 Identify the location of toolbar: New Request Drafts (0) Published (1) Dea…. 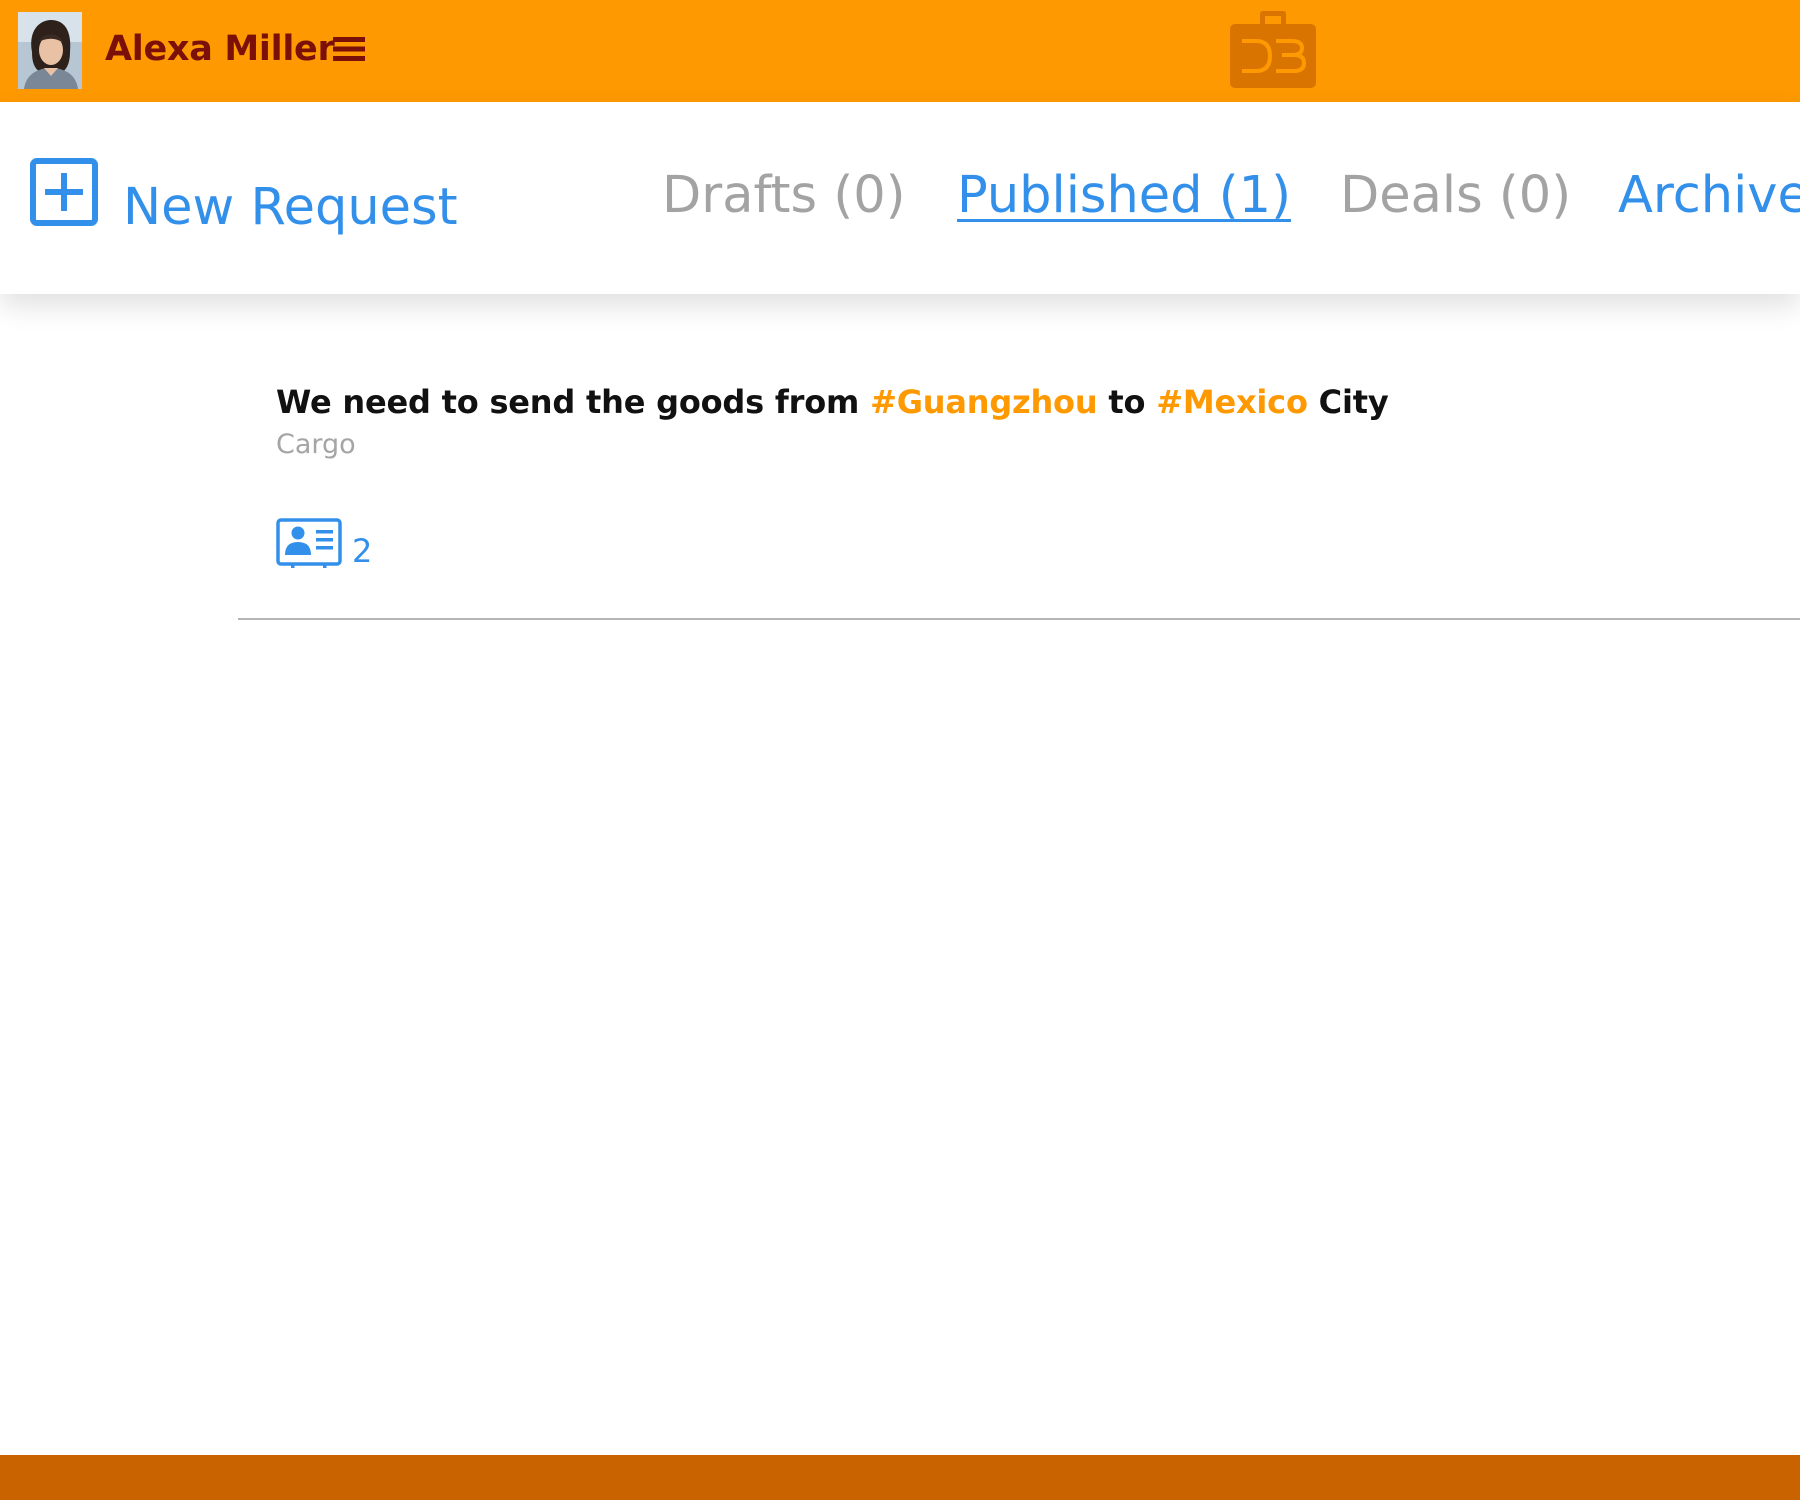
(900, 198).